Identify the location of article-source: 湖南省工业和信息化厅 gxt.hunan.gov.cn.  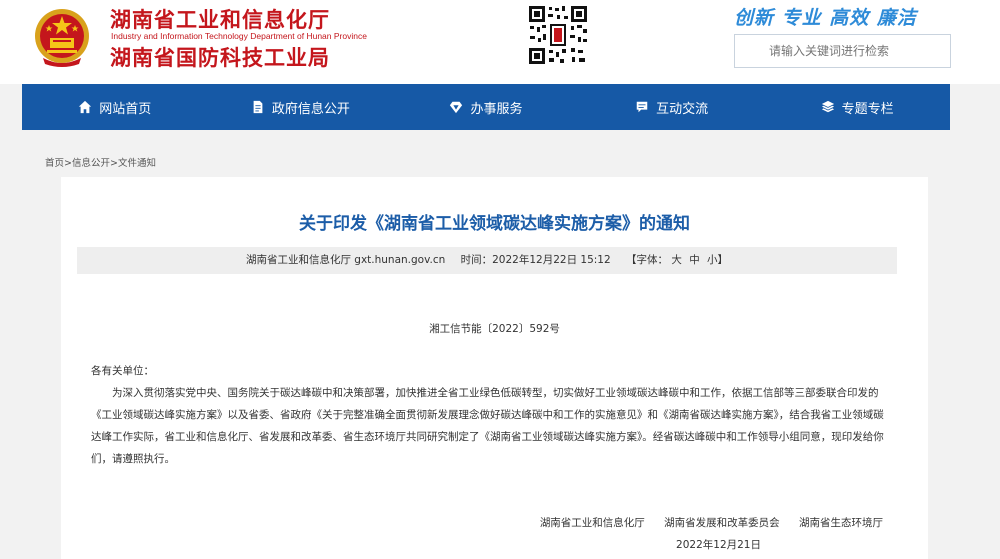
(345, 260).